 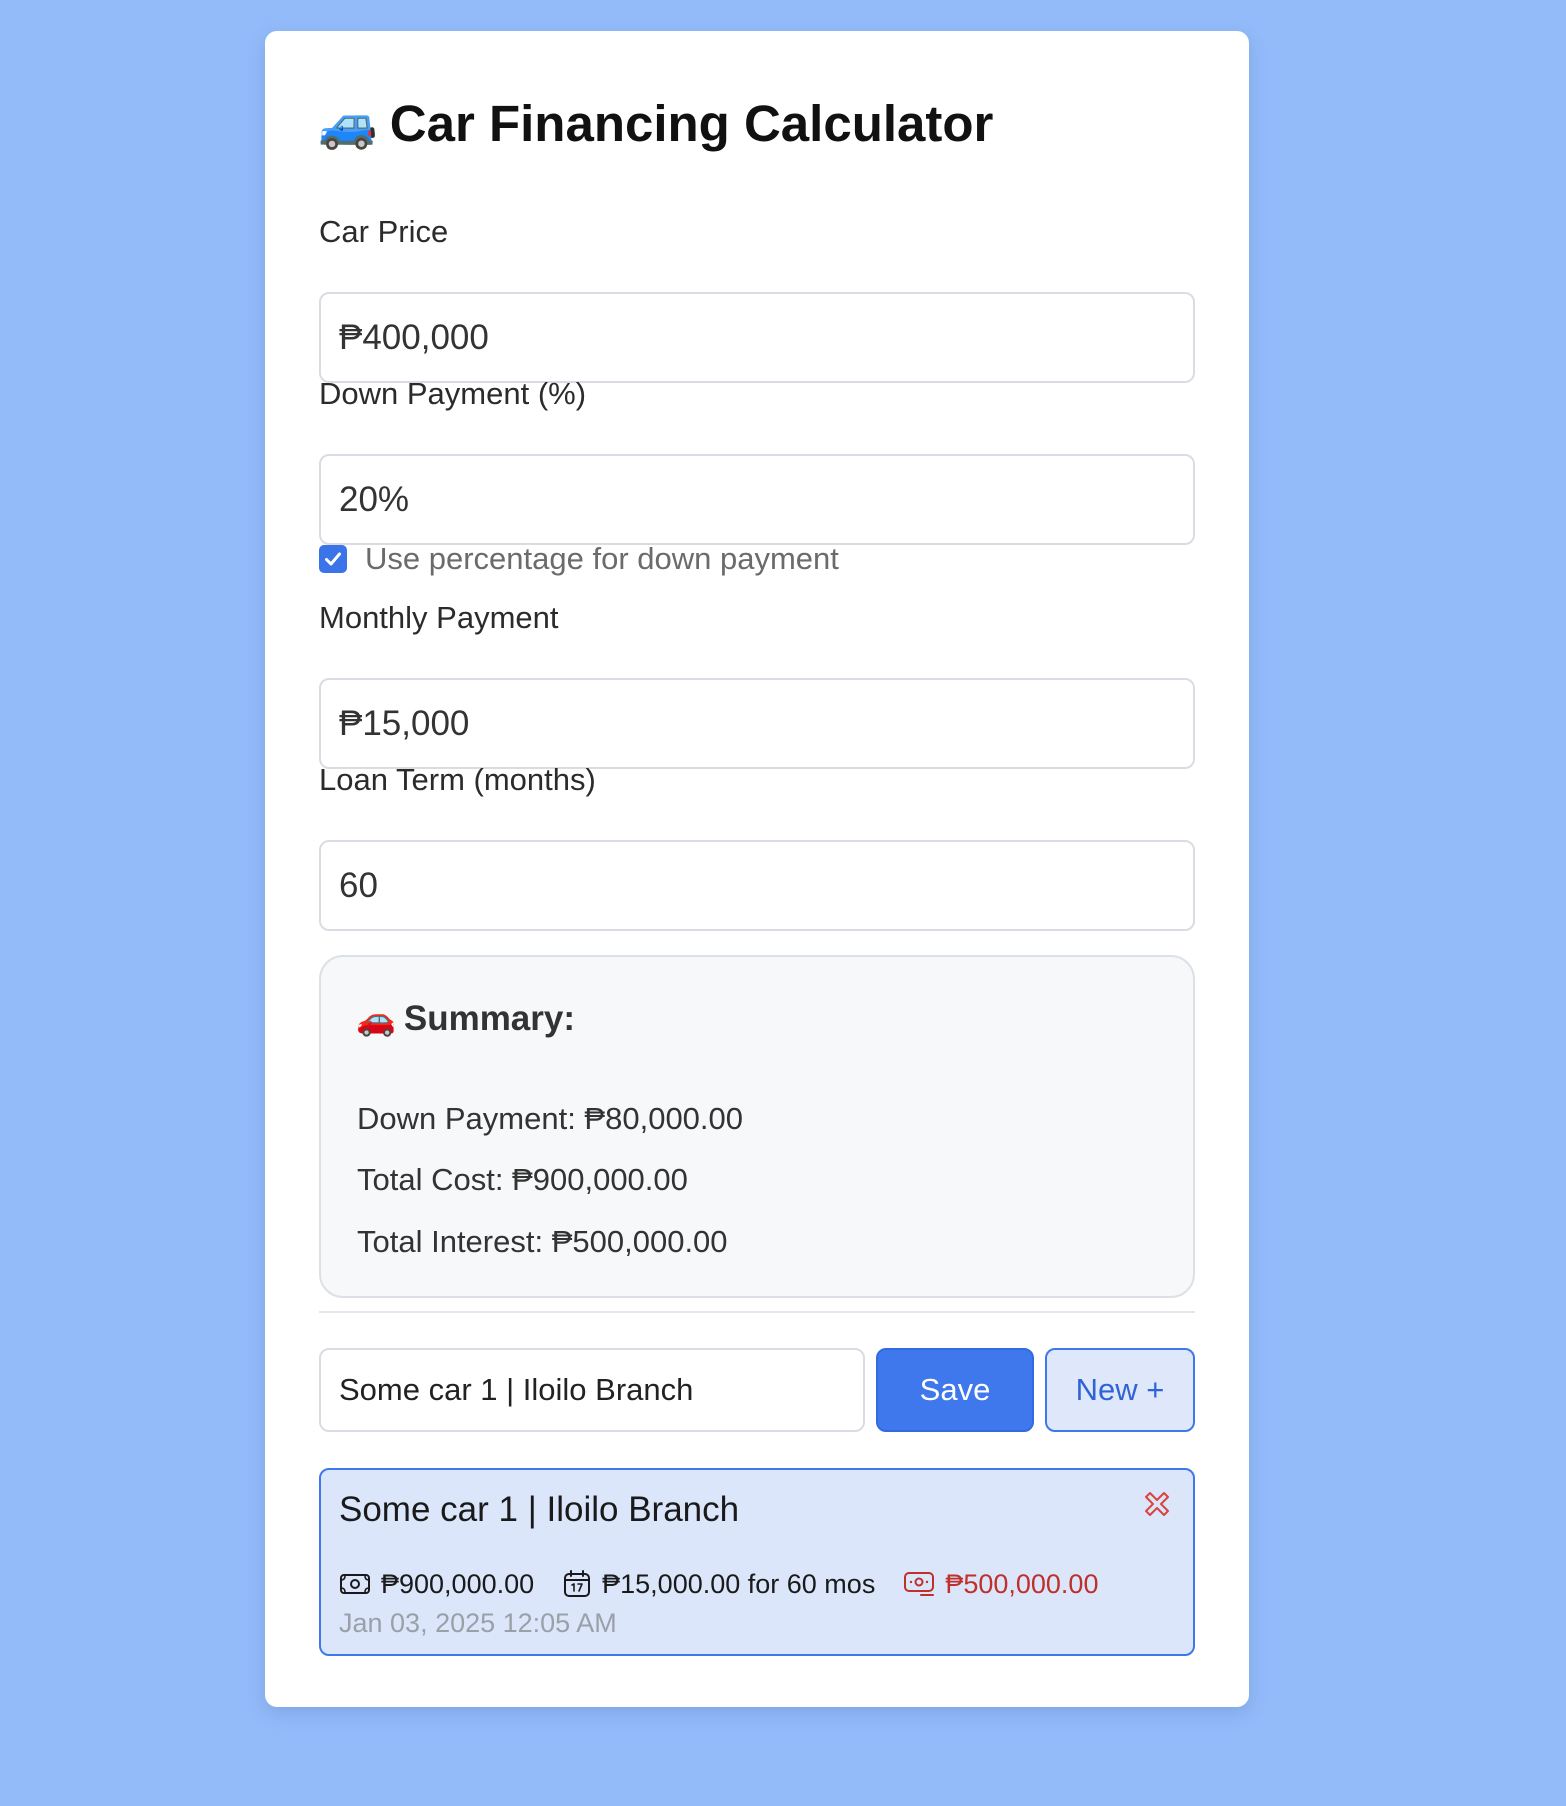 What do you see at coordinates (348, 124) in the screenshot?
I see `car-emoji-icon: 🚙` at bounding box center [348, 124].